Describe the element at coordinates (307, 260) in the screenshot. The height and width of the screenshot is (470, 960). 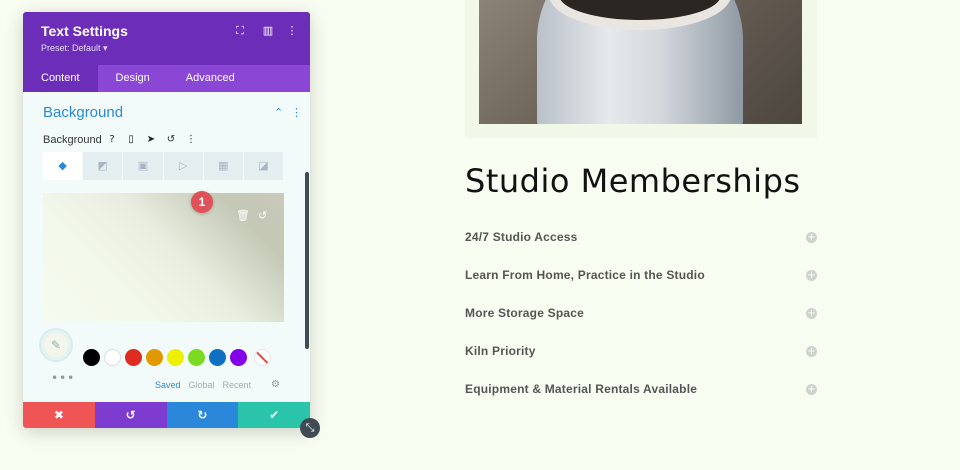
I see `panel-scrollbar` at that location.